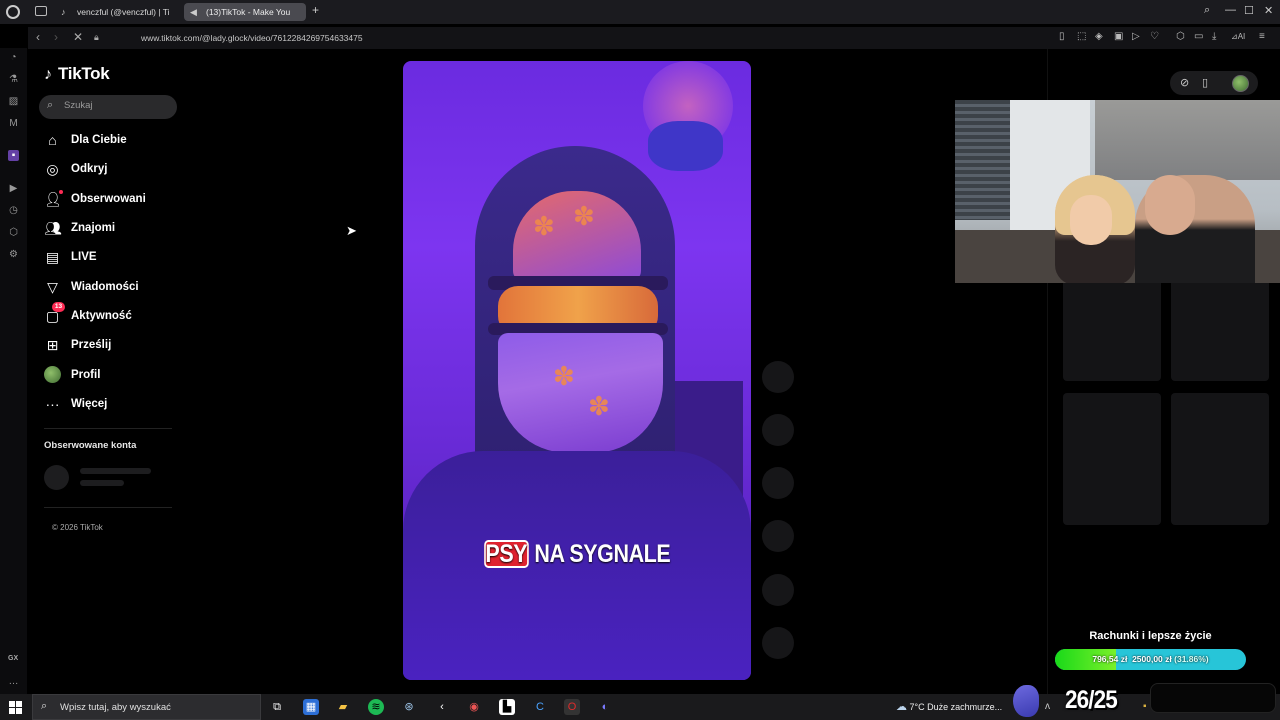  What do you see at coordinates (77, 74) in the screenshot?
I see `tiktok-logo: ♪ TikTok` at bounding box center [77, 74].